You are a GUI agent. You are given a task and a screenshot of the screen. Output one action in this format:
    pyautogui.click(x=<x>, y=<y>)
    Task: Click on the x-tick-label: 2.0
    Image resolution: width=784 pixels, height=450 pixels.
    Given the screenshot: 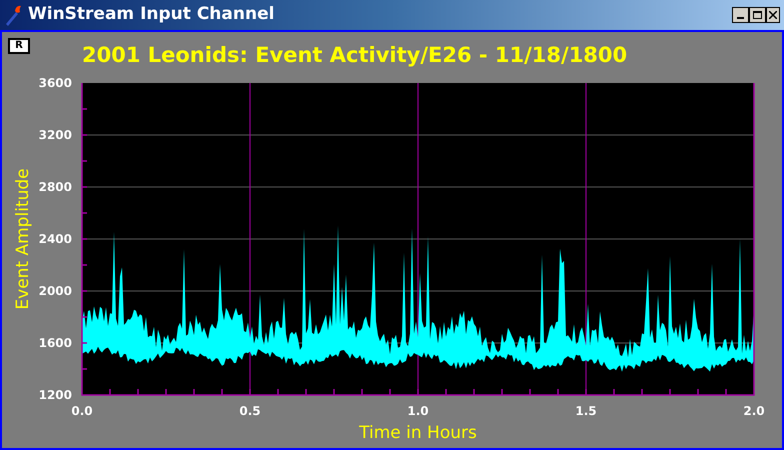 What is the action you would take?
    pyautogui.click(x=754, y=411)
    